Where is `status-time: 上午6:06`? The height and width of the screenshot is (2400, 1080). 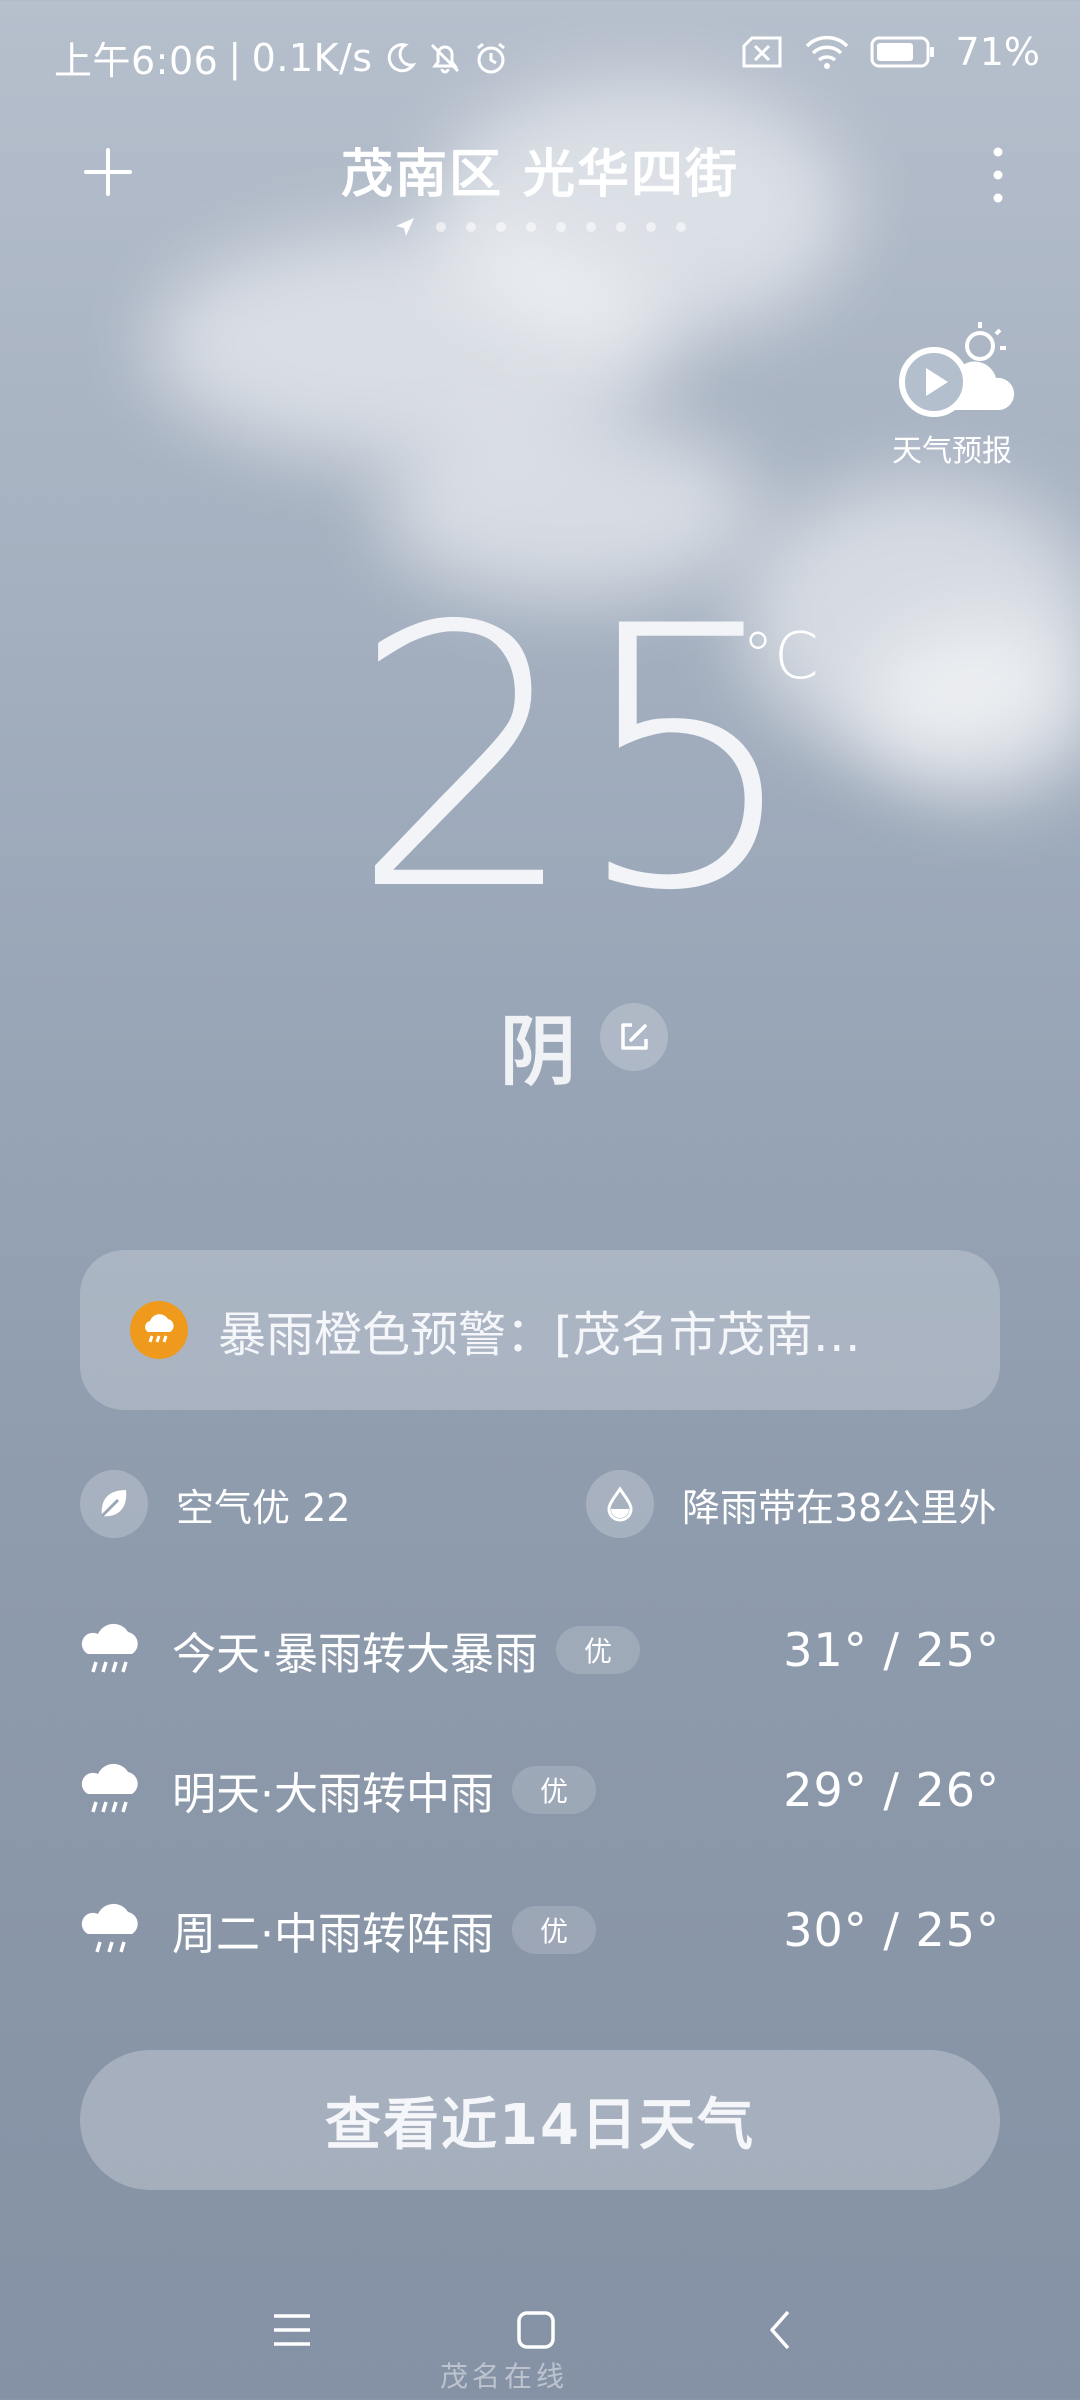 status-time: 上午6:06 is located at coordinates (136, 61).